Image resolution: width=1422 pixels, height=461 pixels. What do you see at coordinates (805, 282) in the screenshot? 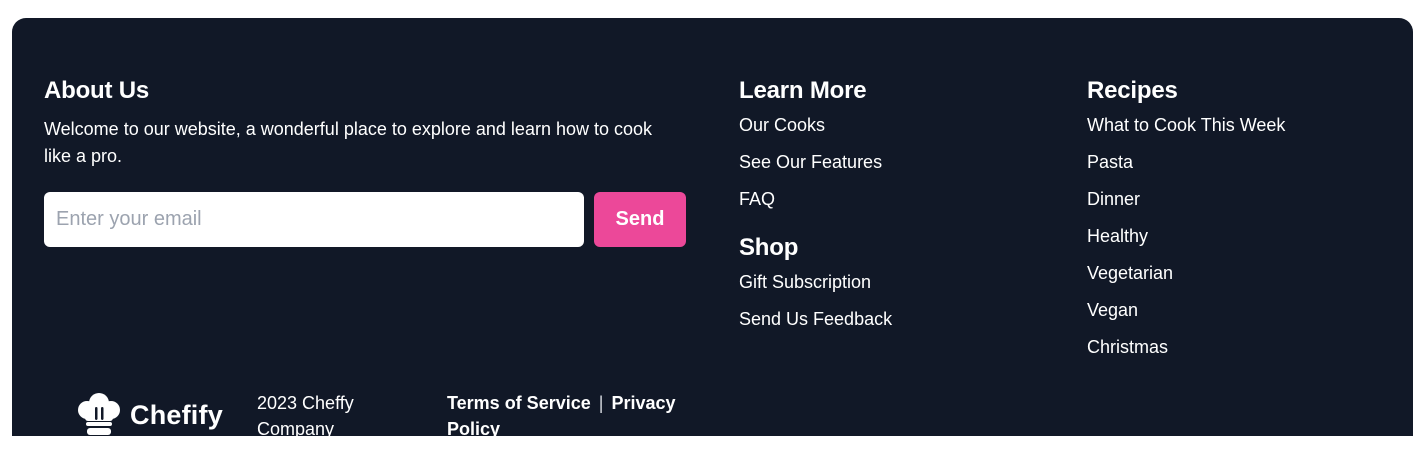
I see `gift-subscription-link: Gift Subscription` at bounding box center [805, 282].